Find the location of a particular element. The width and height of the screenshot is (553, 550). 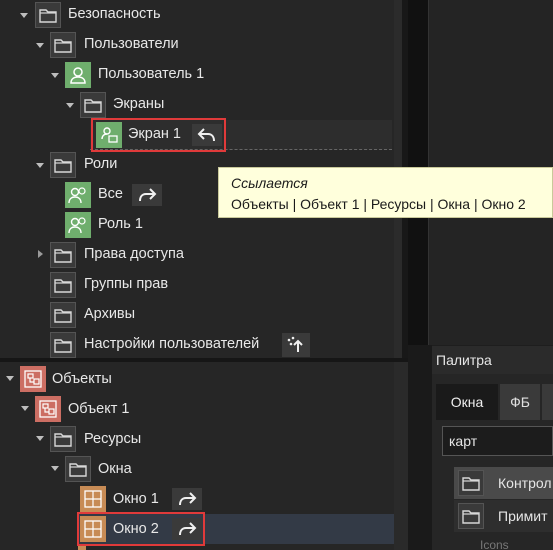

palette-title: Палитра is located at coordinates (464, 360).